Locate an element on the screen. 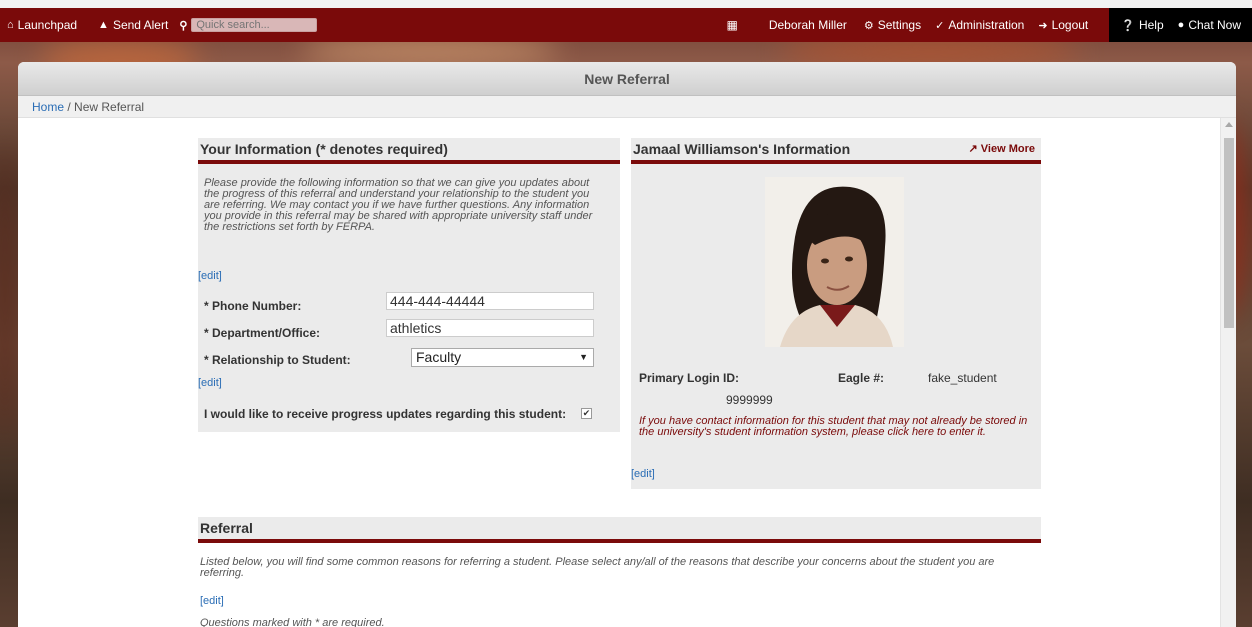 This screenshot has width=1252, height=627. launchpad-label: Launchpad is located at coordinates (47, 25).